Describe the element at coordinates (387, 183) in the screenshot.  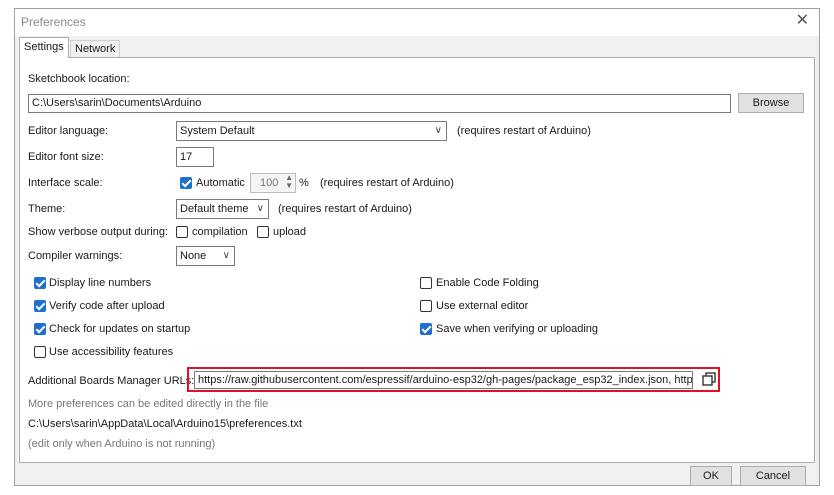
I see `interface-scale-note: (requires restart of Arduino)` at that location.